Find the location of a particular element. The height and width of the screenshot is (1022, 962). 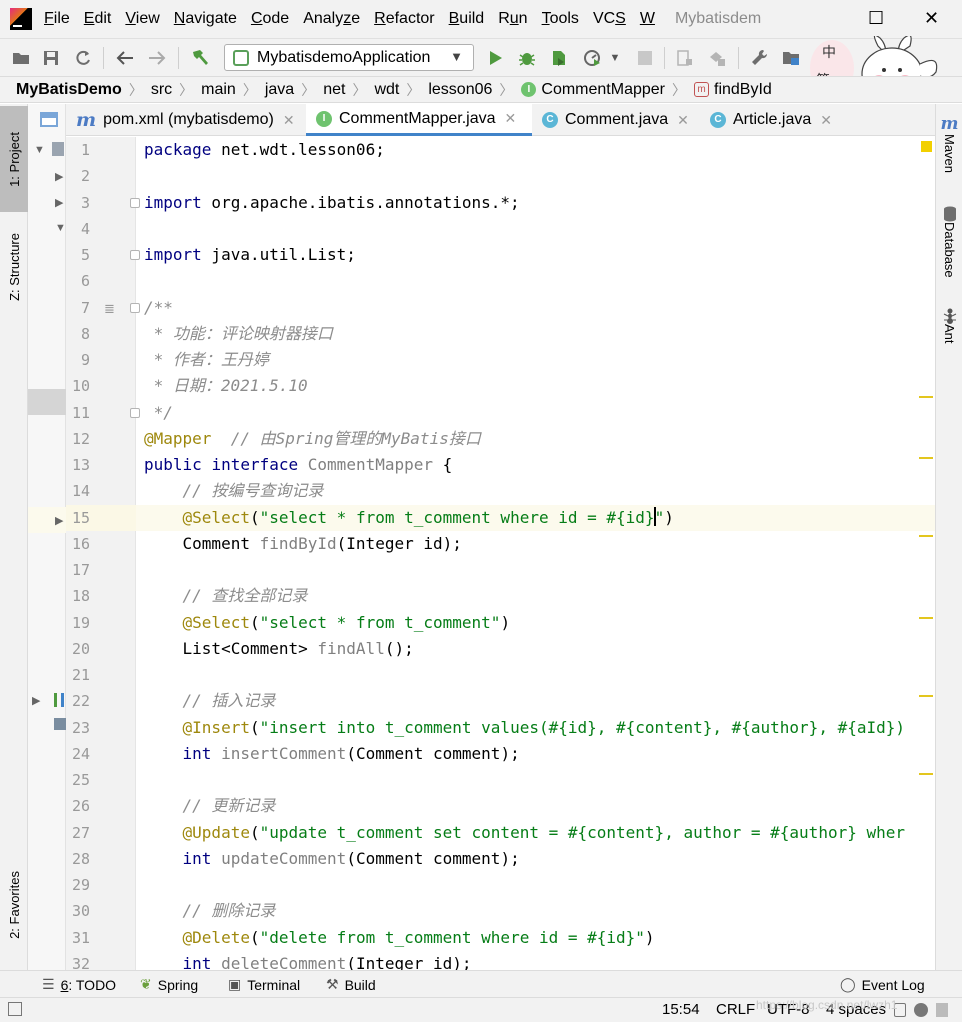

tool-tab-database: Database is located at coordinates (949, 242).